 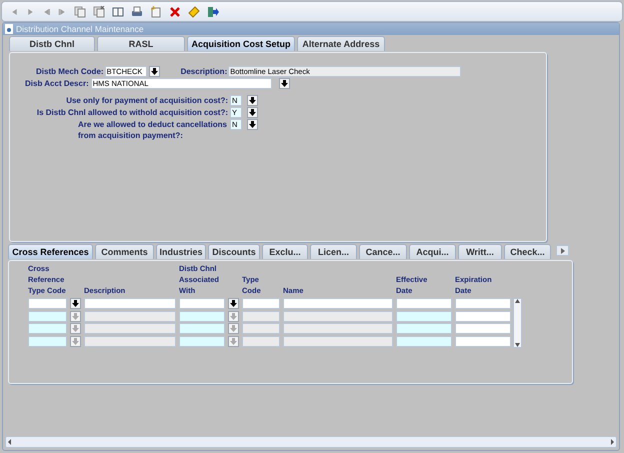 What do you see at coordinates (50, 251) in the screenshot?
I see `tab: Cross References` at bounding box center [50, 251].